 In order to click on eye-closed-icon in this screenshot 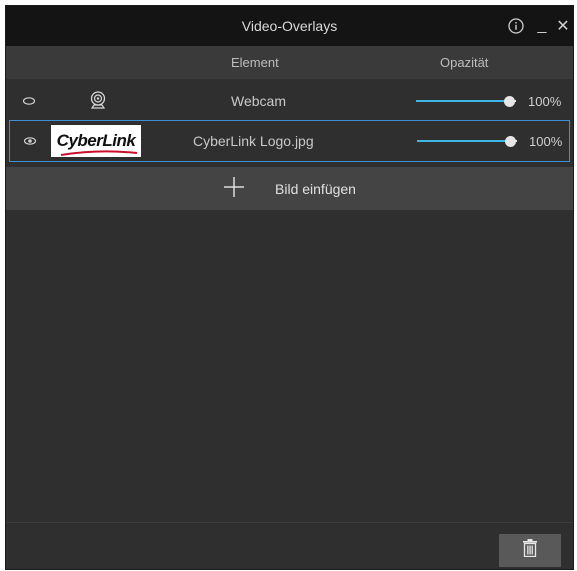, I will do `click(29, 101)`.